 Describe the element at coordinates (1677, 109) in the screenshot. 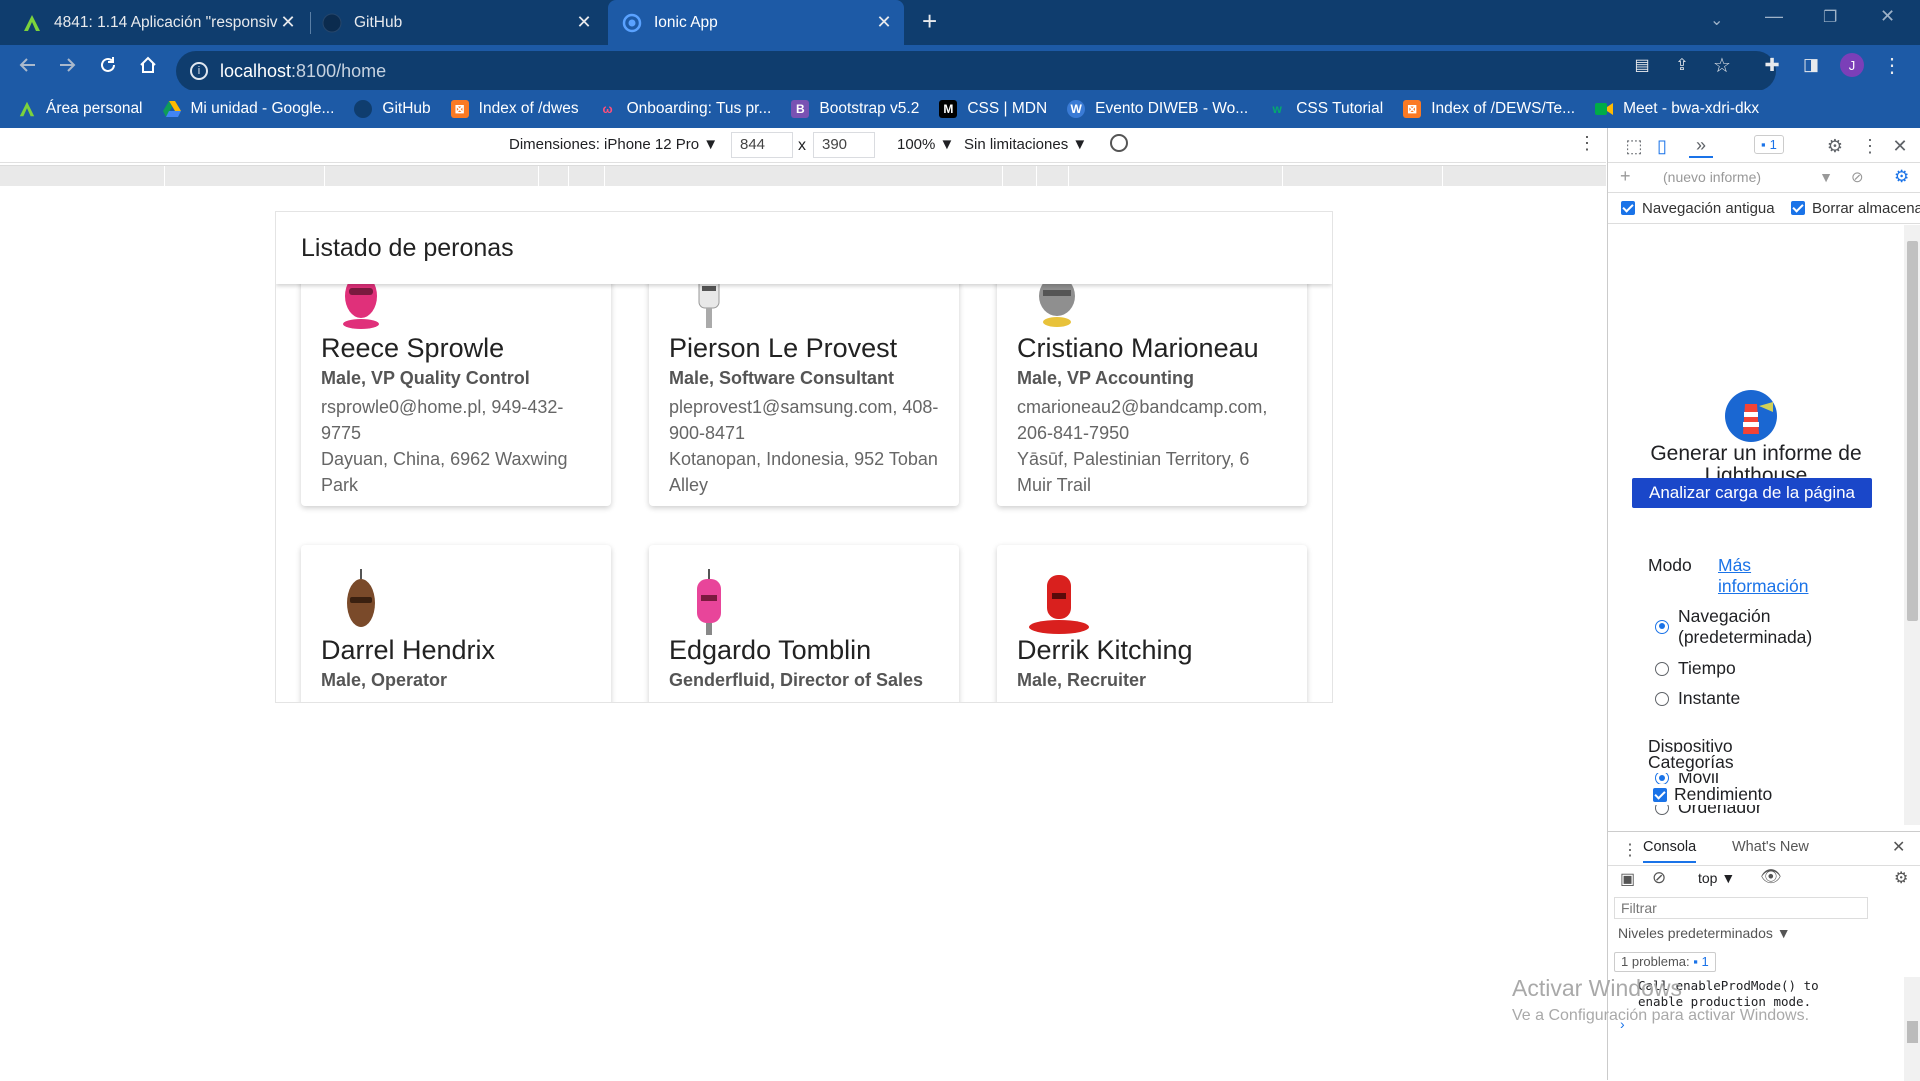

I see `bookmark-meet: Meet - bwa-xdri-dkx` at that location.